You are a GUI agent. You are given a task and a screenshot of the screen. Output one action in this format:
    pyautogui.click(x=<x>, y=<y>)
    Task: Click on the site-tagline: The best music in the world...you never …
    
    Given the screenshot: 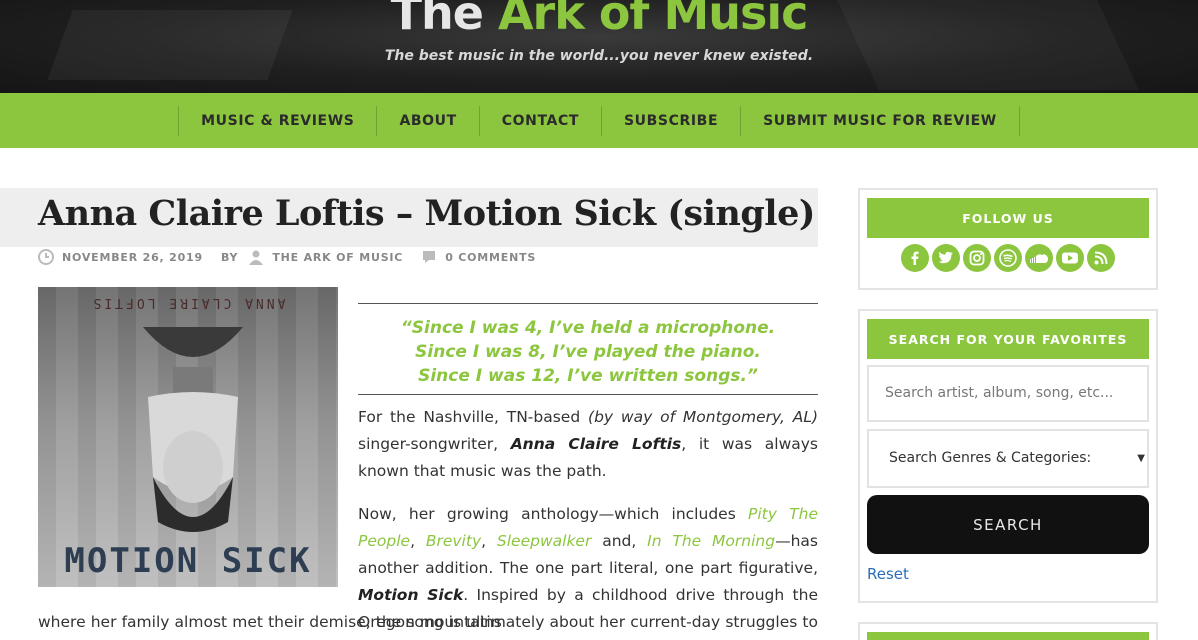 What is the action you would take?
    pyautogui.click(x=599, y=56)
    